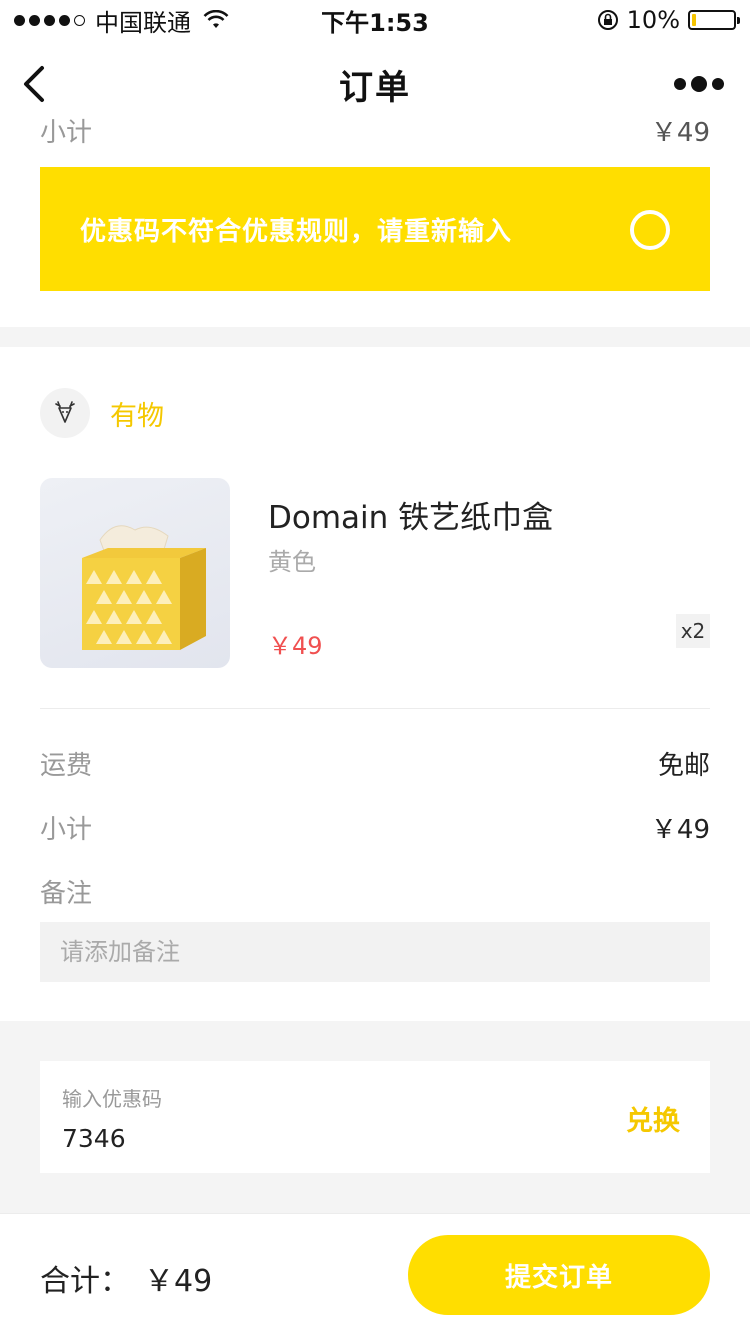 Image resolution: width=750 pixels, height=1334 pixels. Describe the element at coordinates (137, 416) in the screenshot. I see `shop-name: 有物` at that location.